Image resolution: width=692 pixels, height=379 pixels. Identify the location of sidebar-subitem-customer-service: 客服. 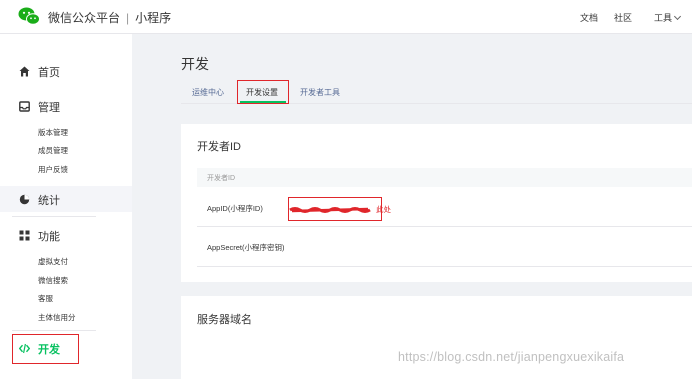
(45, 298).